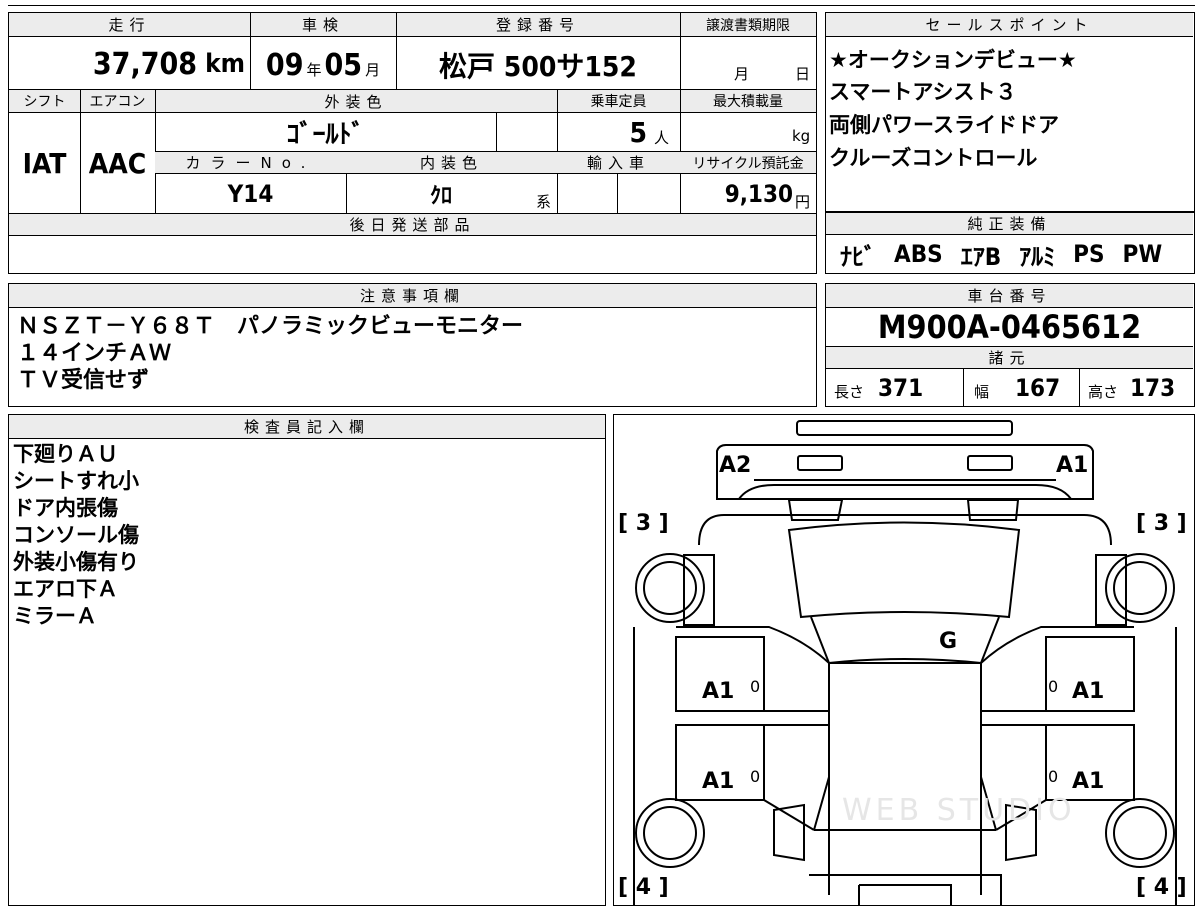 The image size is (1200, 906). What do you see at coordinates (250, 163) in the screenshot?
I see `color-no-header: カラーNo.` at bounding box center [250, 163].